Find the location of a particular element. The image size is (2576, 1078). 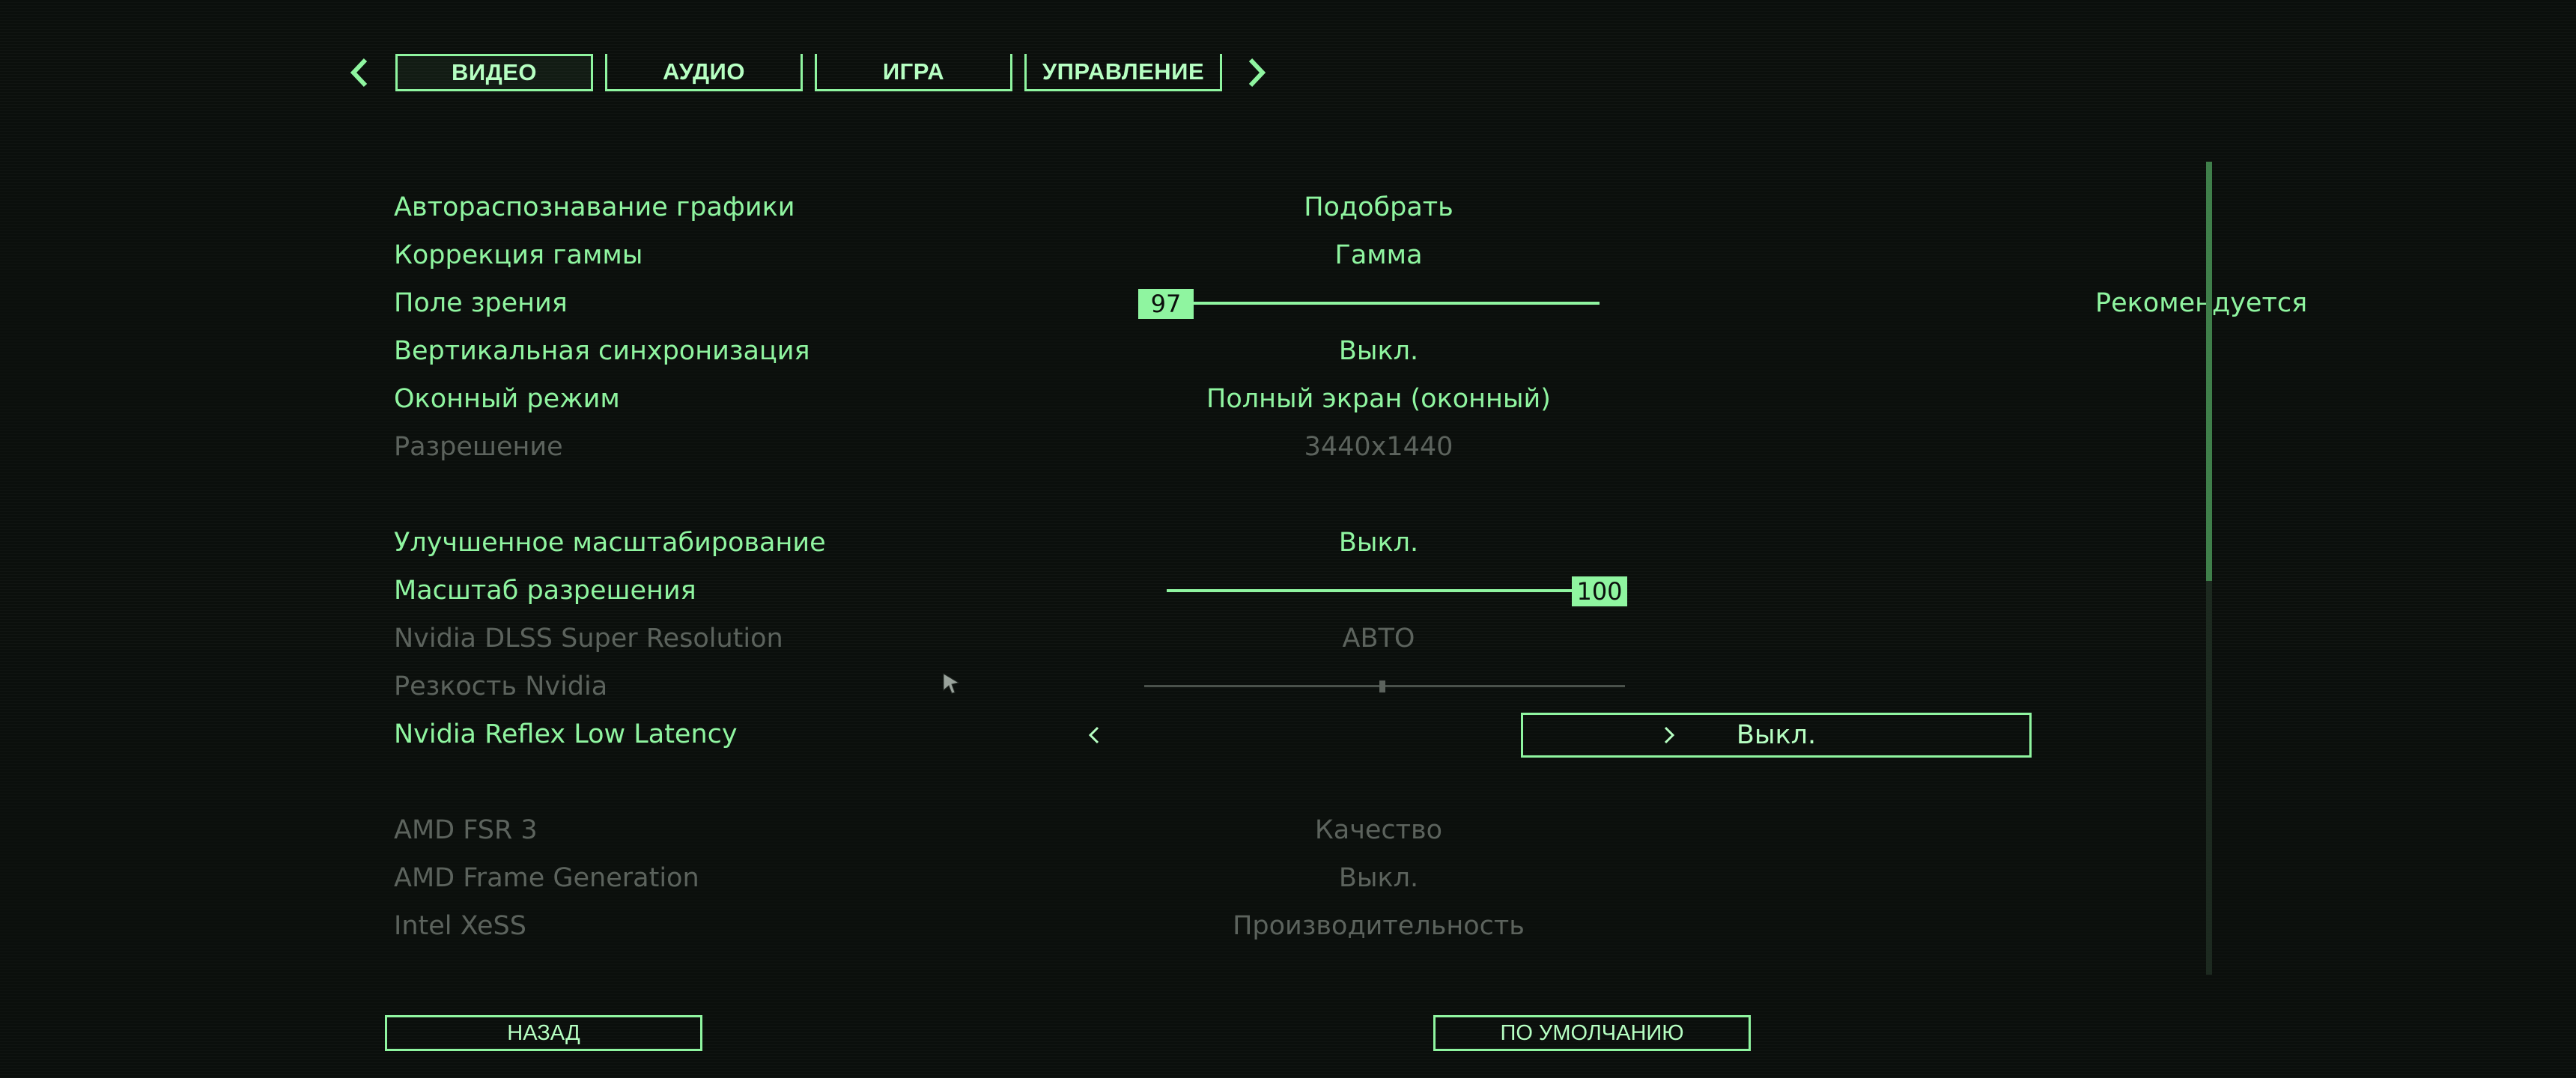

fov-recommended-button: Рекомендуется is located at coordinates (2201, 303).